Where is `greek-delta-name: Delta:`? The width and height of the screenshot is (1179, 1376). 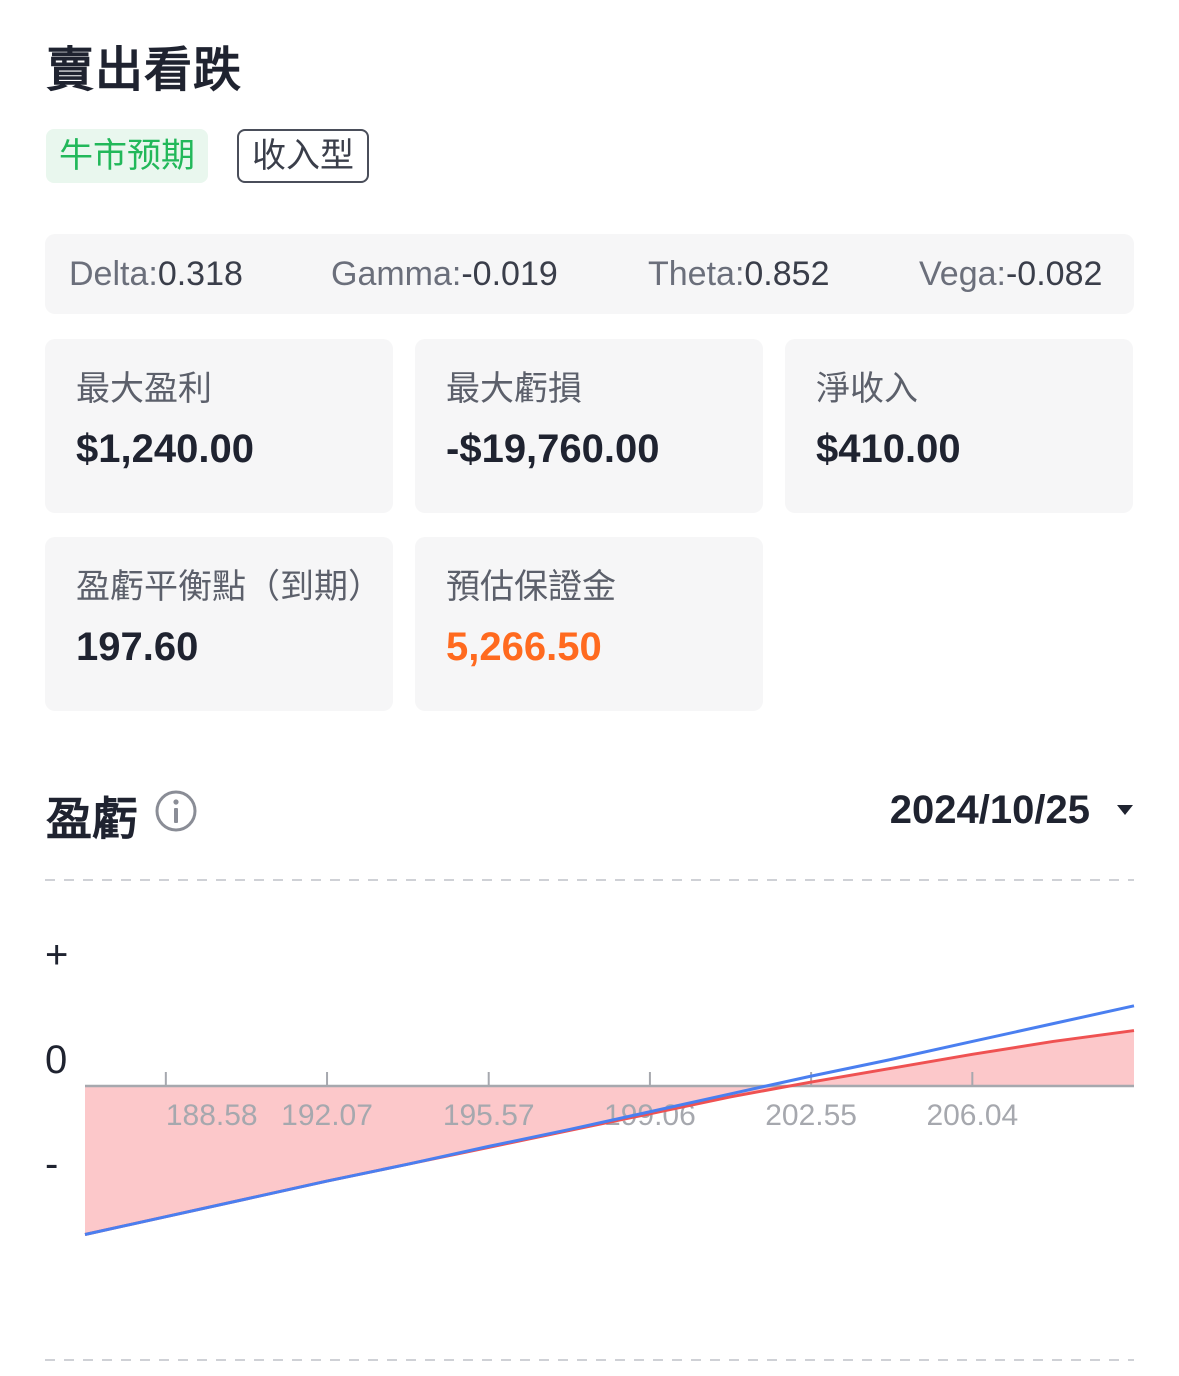
greek-delta-name: Delta: is located at coordinates (113, 274).